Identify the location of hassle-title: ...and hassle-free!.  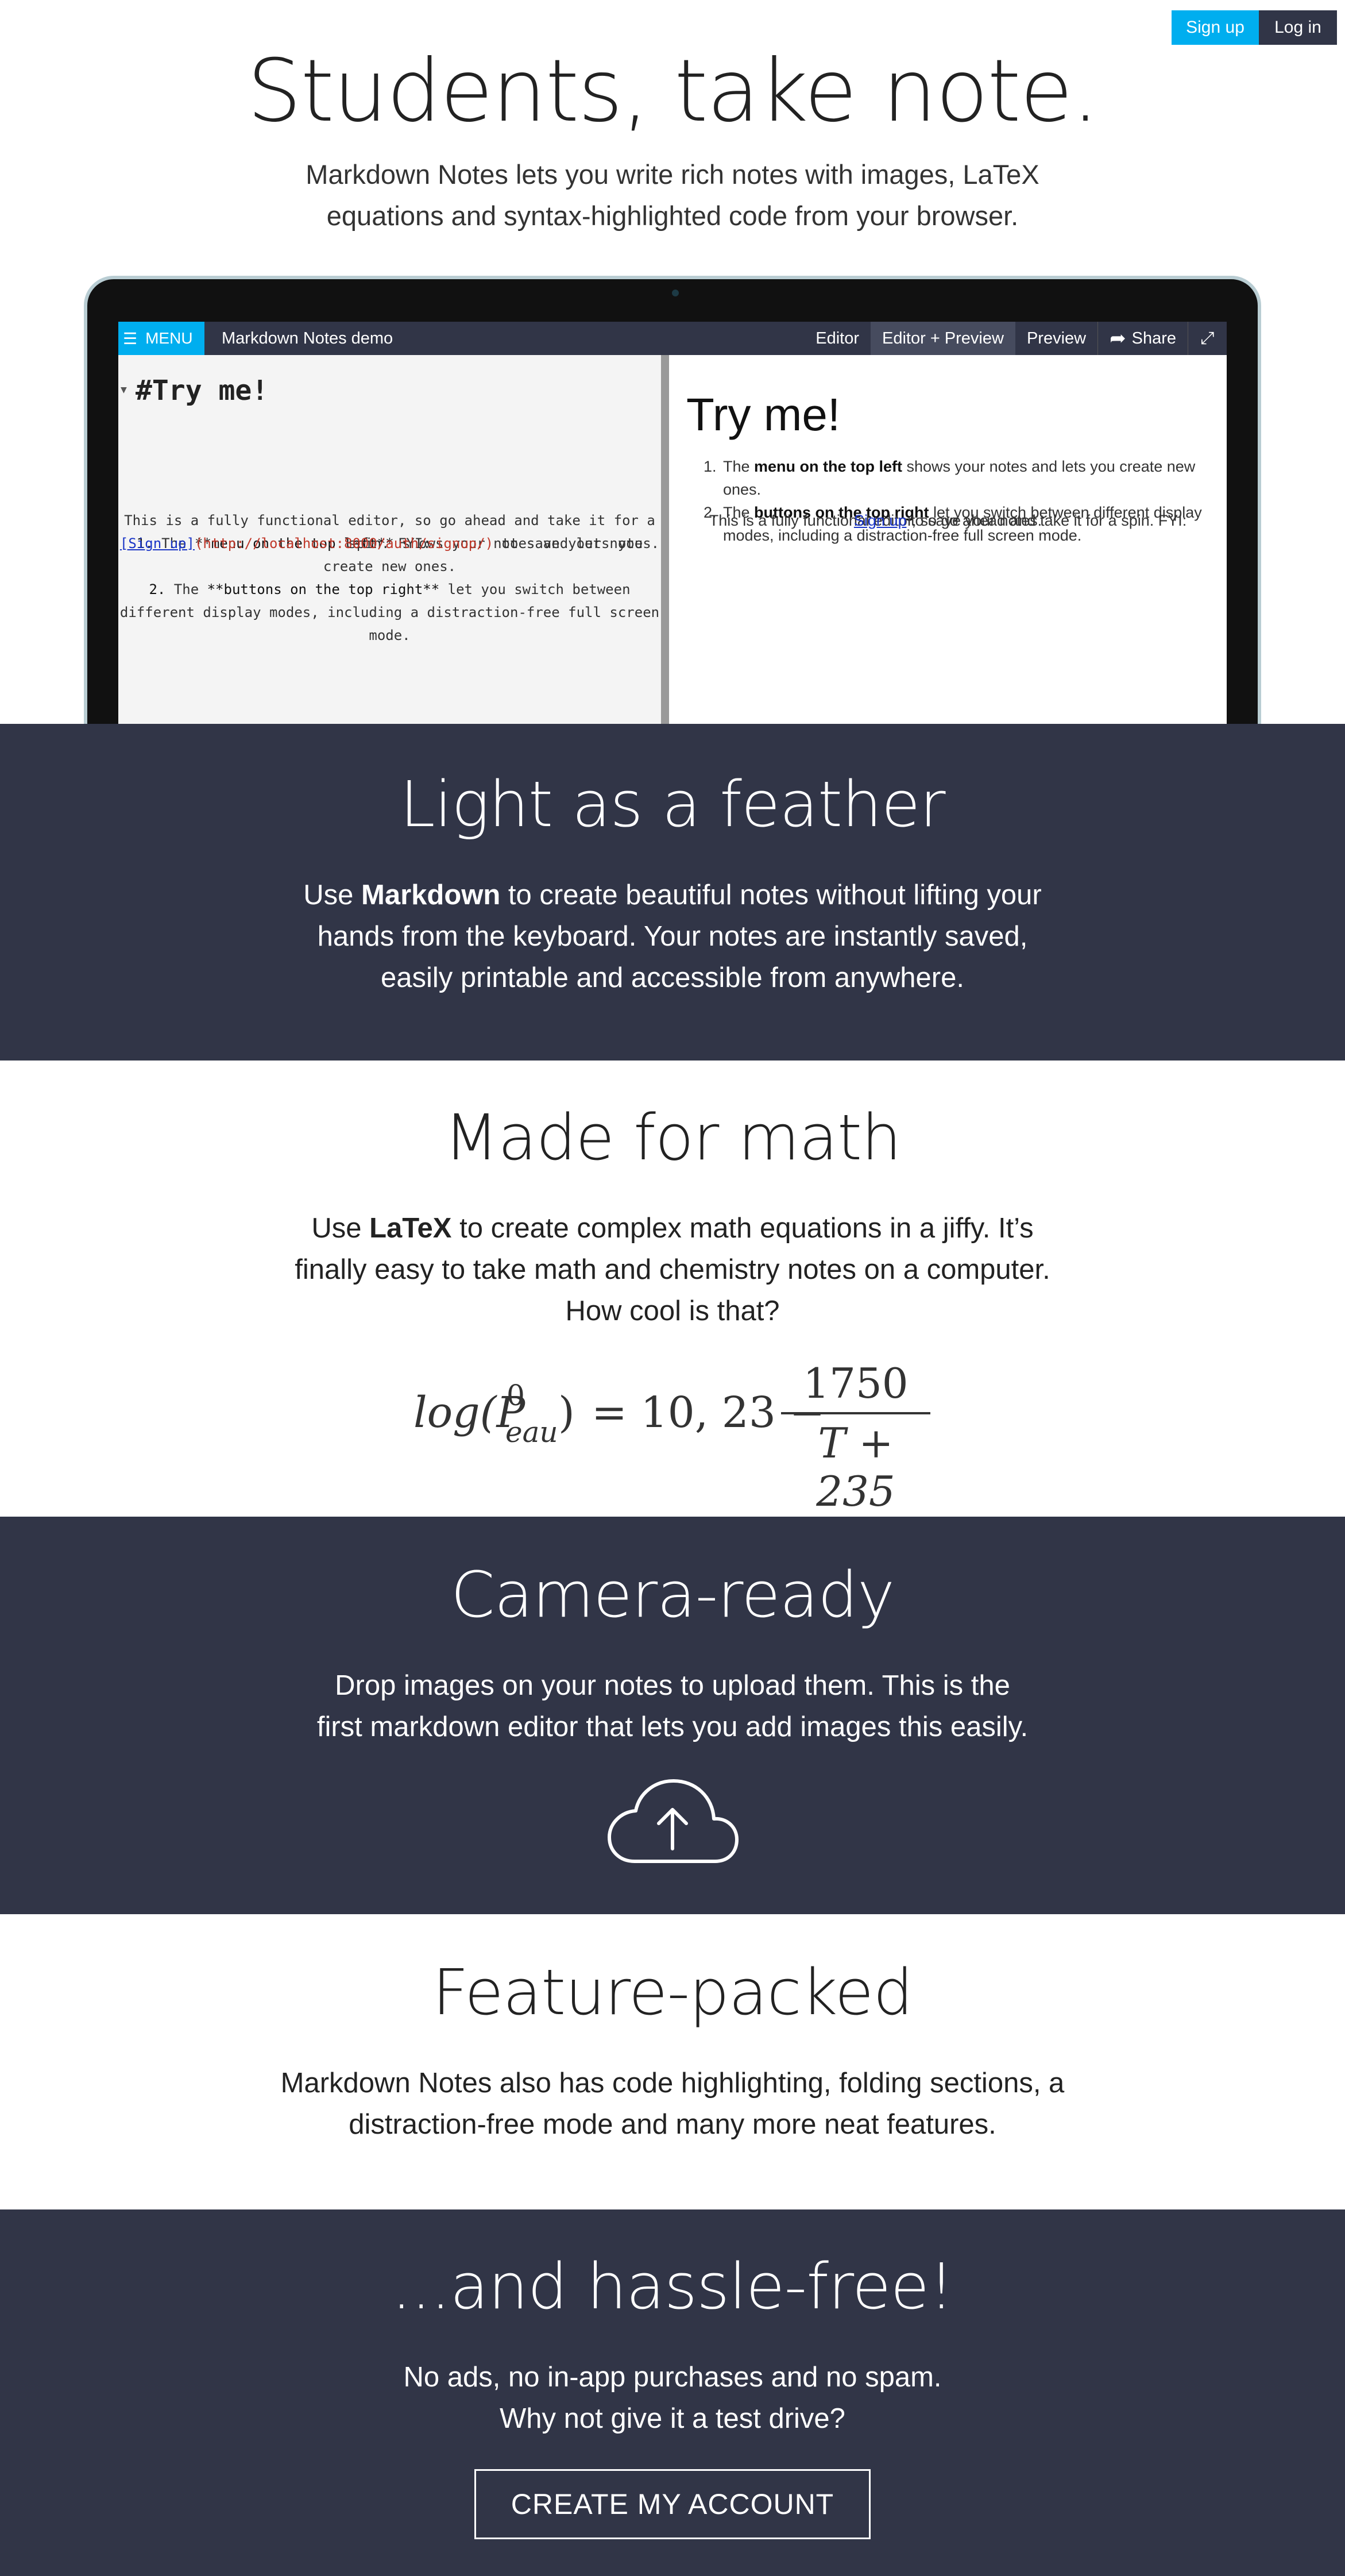
(672, 2286).